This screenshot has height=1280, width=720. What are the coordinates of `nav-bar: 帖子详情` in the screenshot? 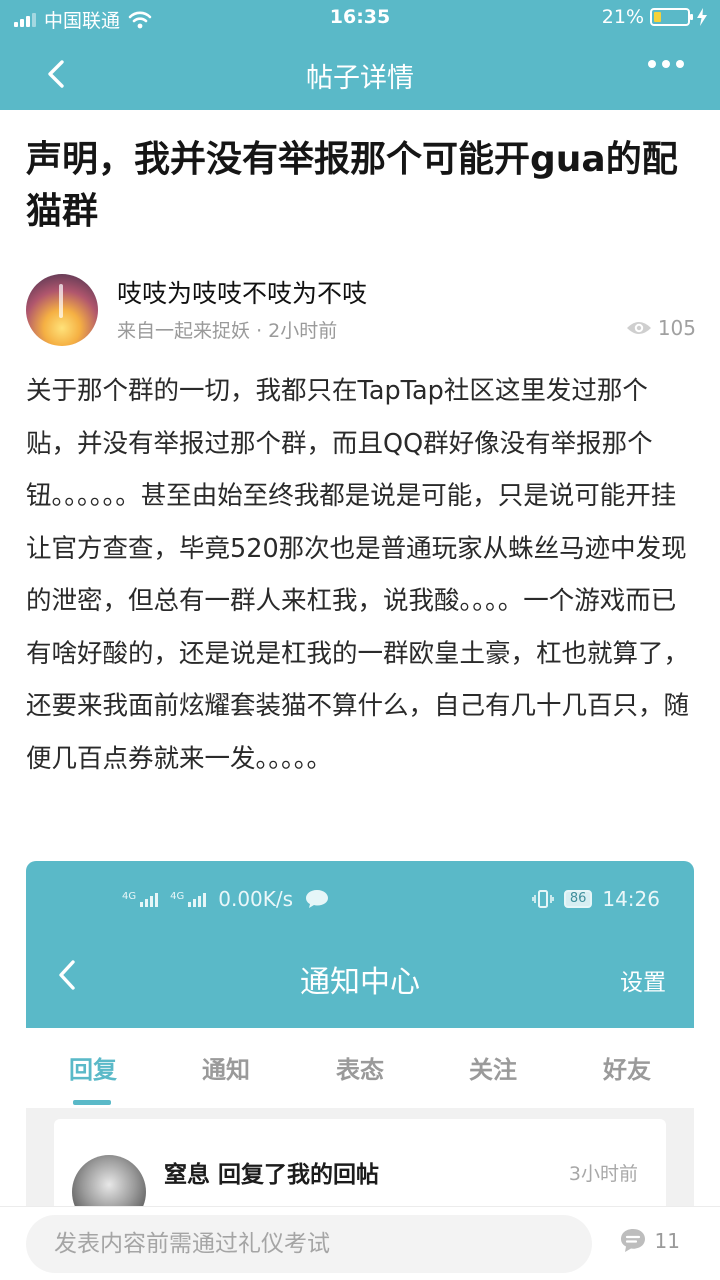 It's located at (360, 74).